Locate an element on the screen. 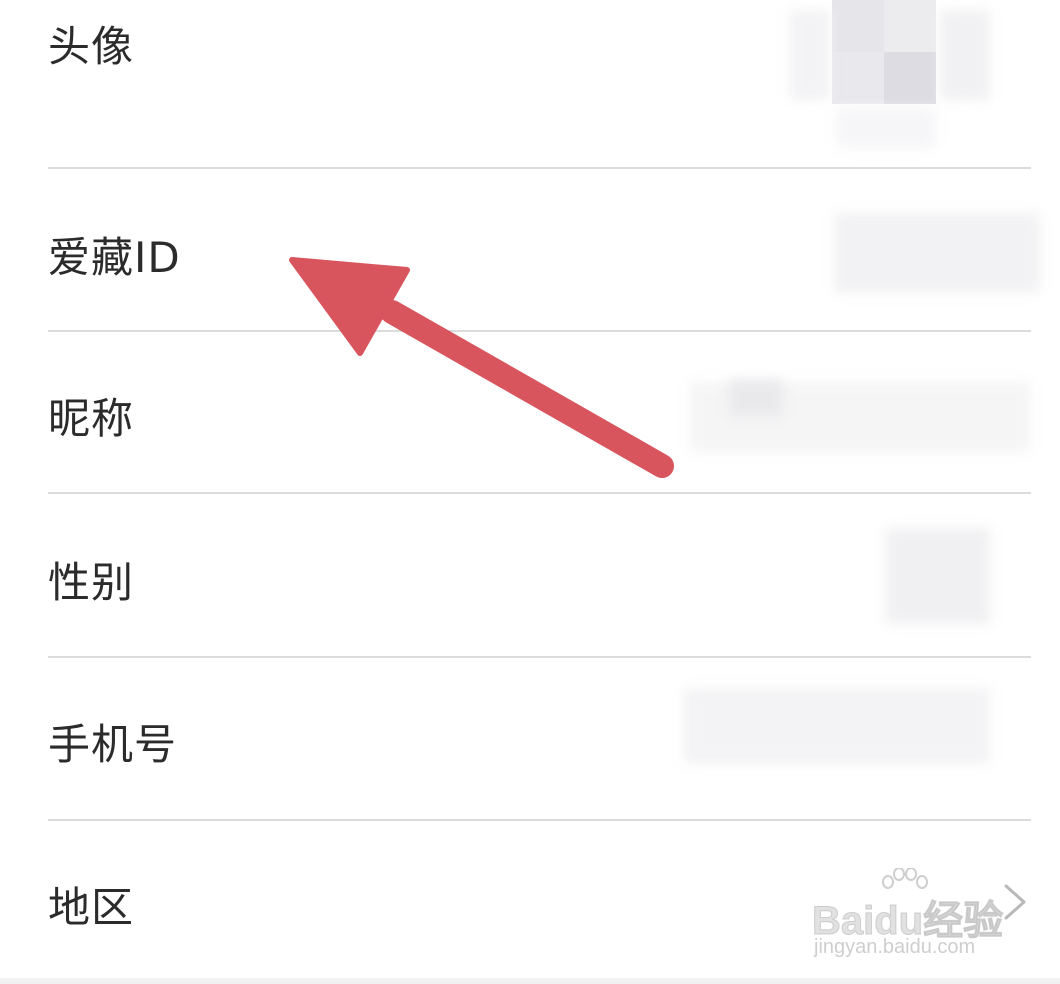 This screenshot has height=984, width=1060. row-label-gender: 性别 is located at coordinates (91, 582).